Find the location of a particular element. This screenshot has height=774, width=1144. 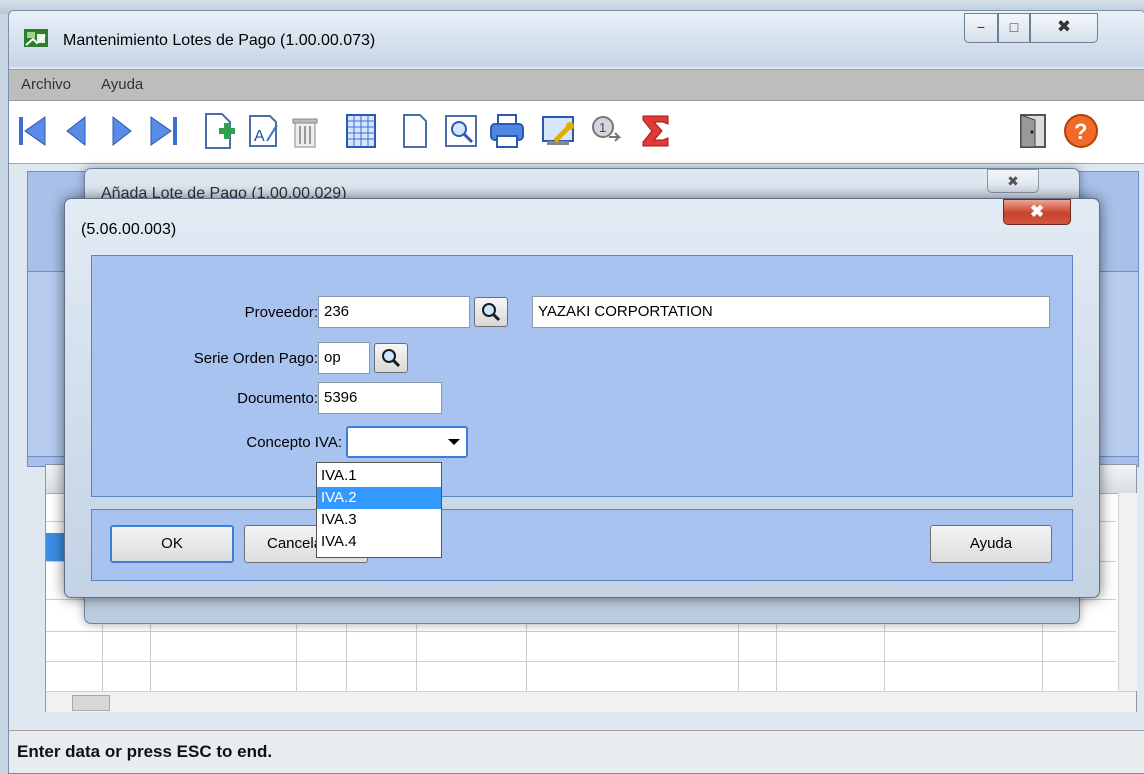

serie-label: Serie Orden Pago: is located at coordinates (255, 358).